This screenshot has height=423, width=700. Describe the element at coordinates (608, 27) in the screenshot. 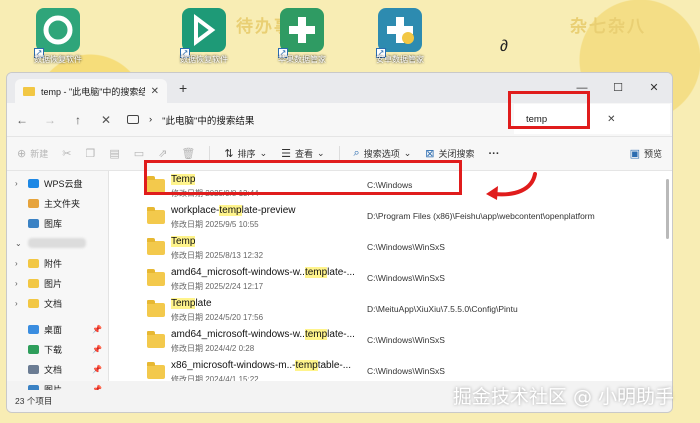

I see `wallpaper-text-2: 杂七杂八` at that location.